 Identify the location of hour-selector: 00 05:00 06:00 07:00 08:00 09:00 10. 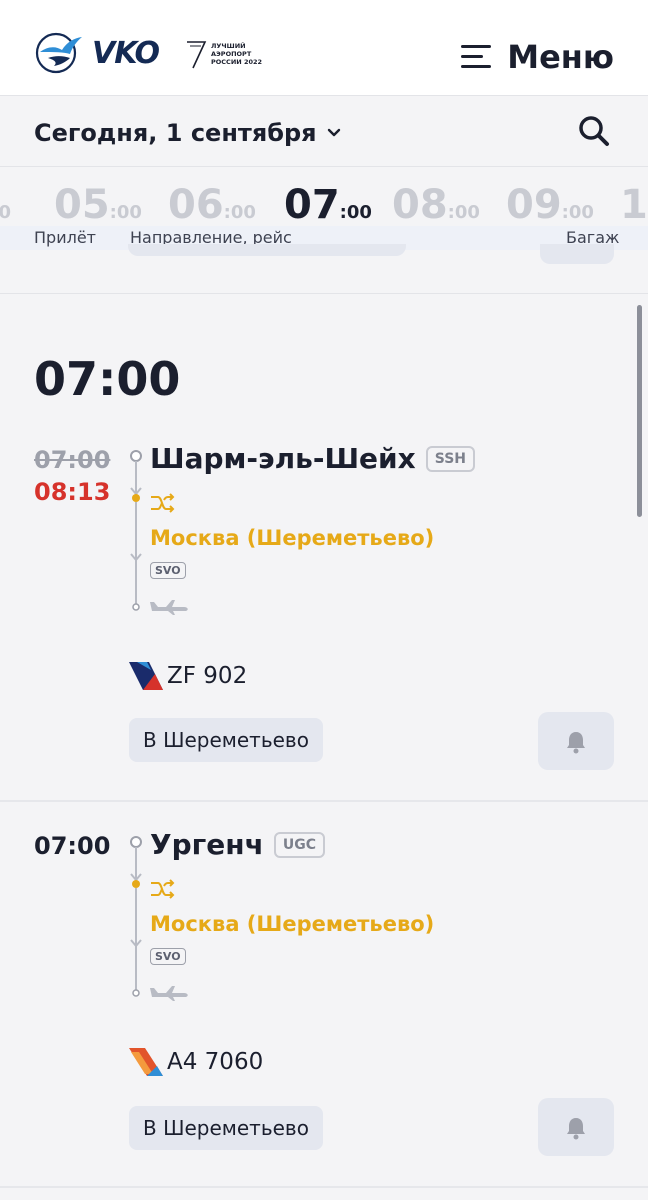
(324, 197).